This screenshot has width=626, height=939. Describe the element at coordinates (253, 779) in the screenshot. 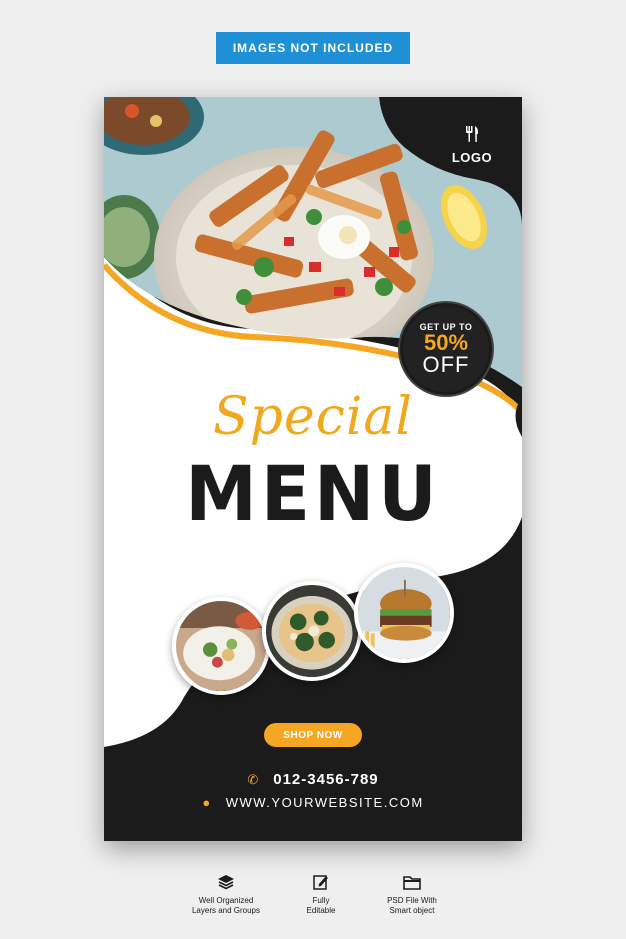

I see `phone-icon: ✆` at that location.